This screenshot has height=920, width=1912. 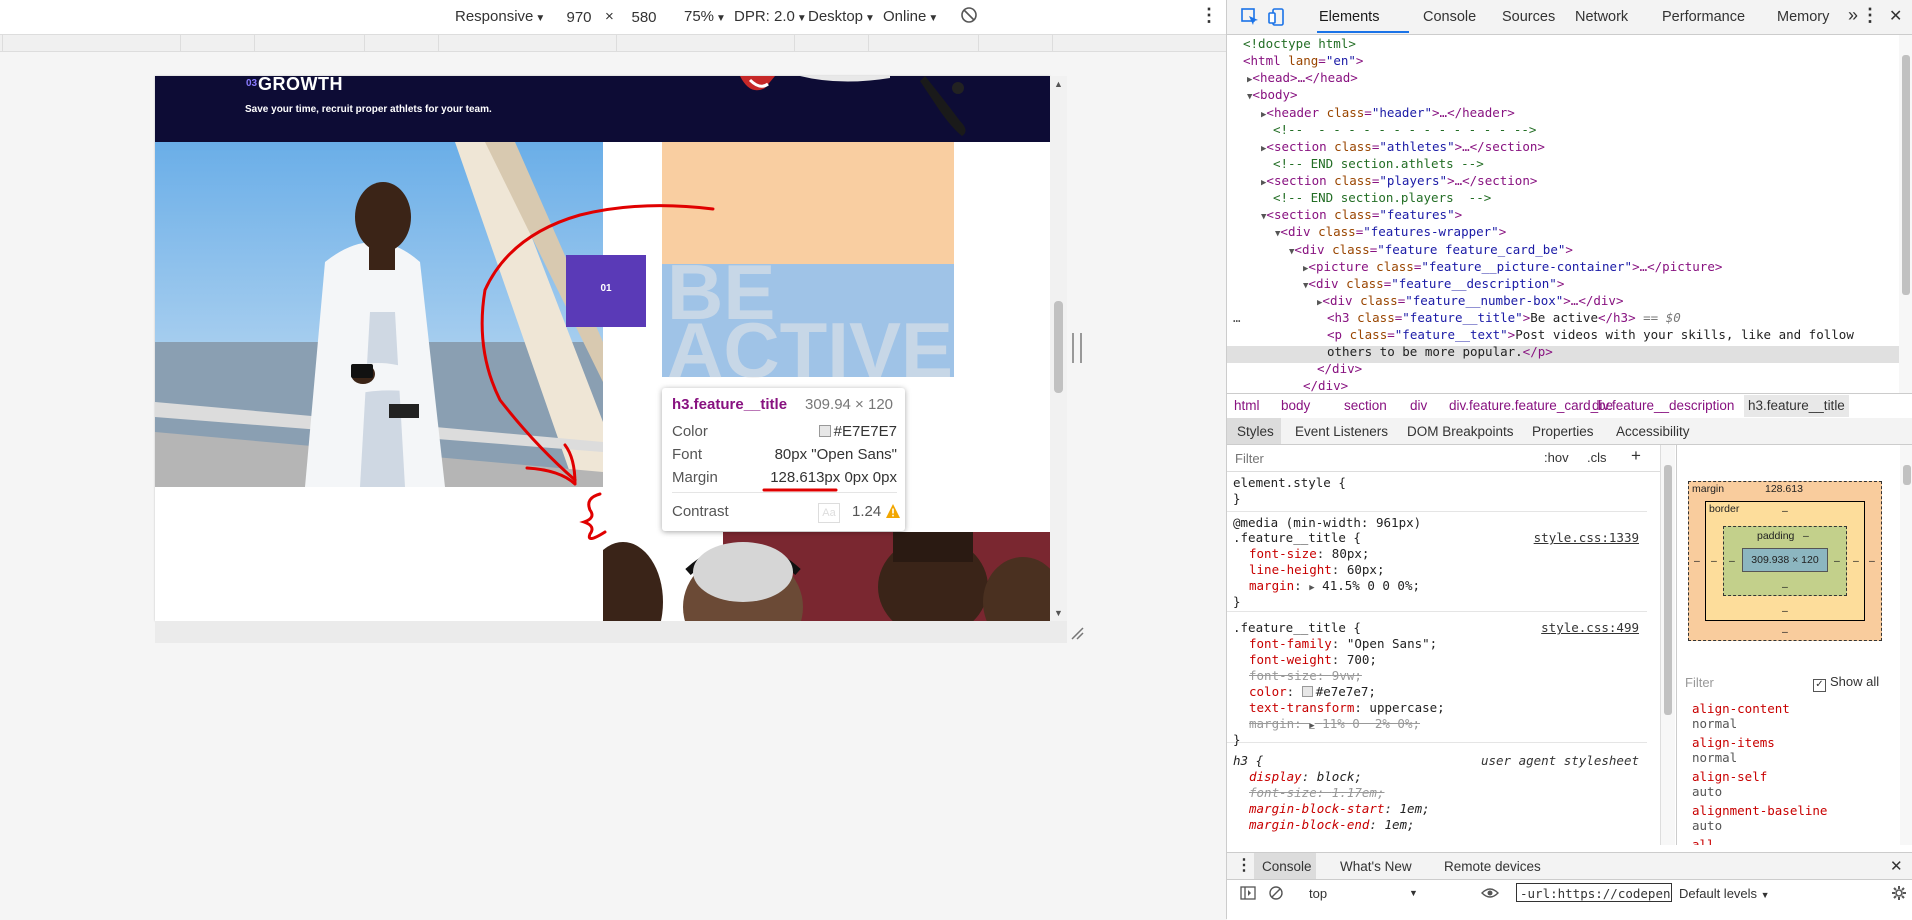 What do you see at coordinates (1332, 825) in the screenshot?
I see `style-declaration: margin-block-end: 1em;` at bounding box center [1332, 825].